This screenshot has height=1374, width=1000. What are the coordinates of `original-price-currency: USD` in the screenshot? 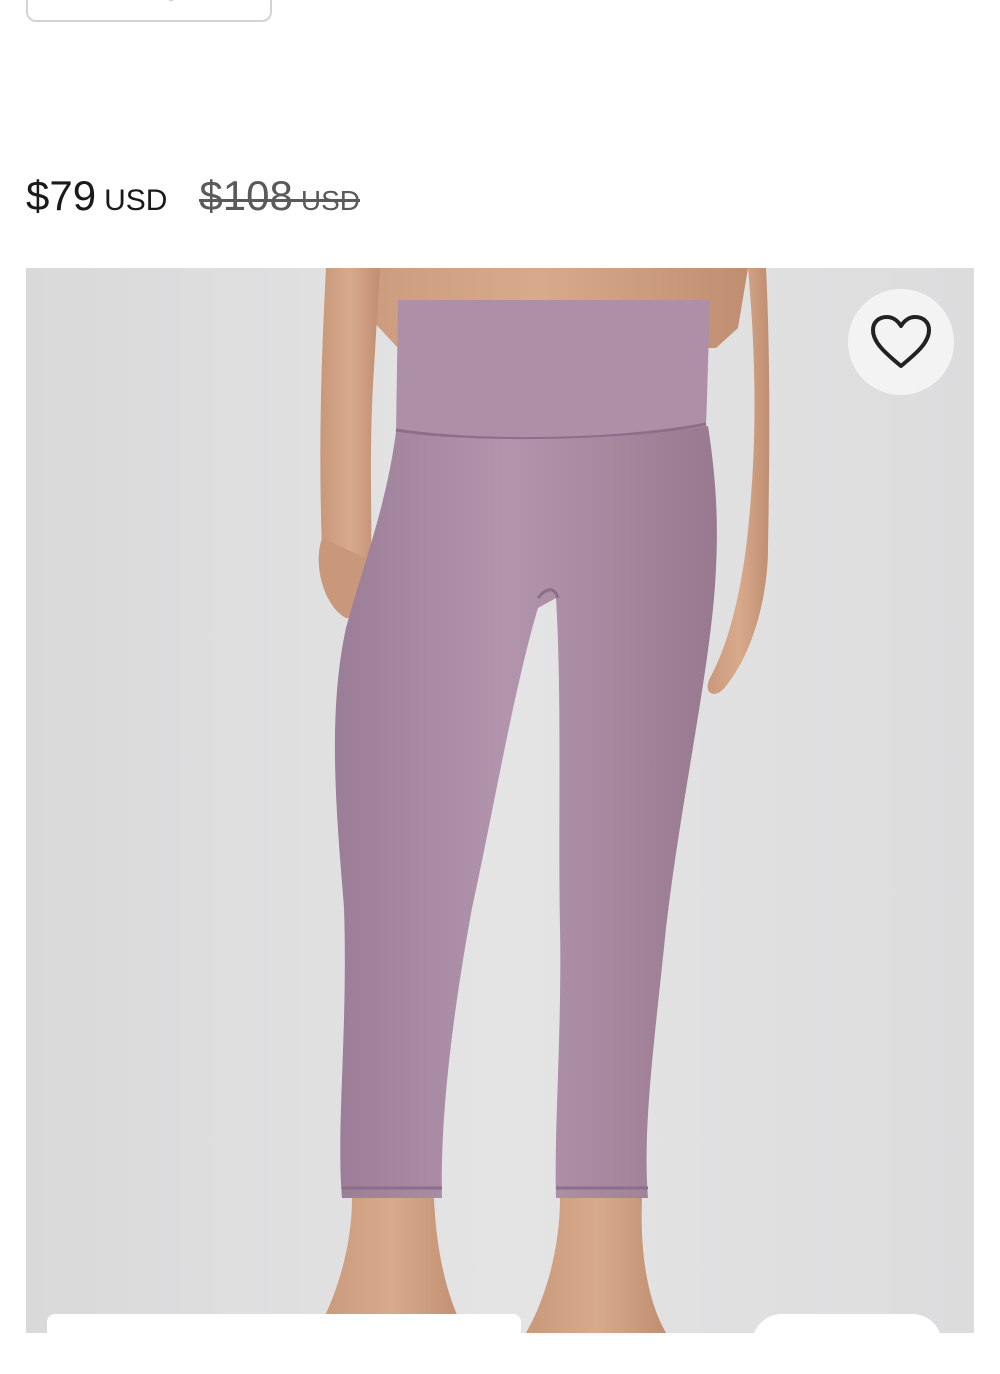 It's located at (330, 200).